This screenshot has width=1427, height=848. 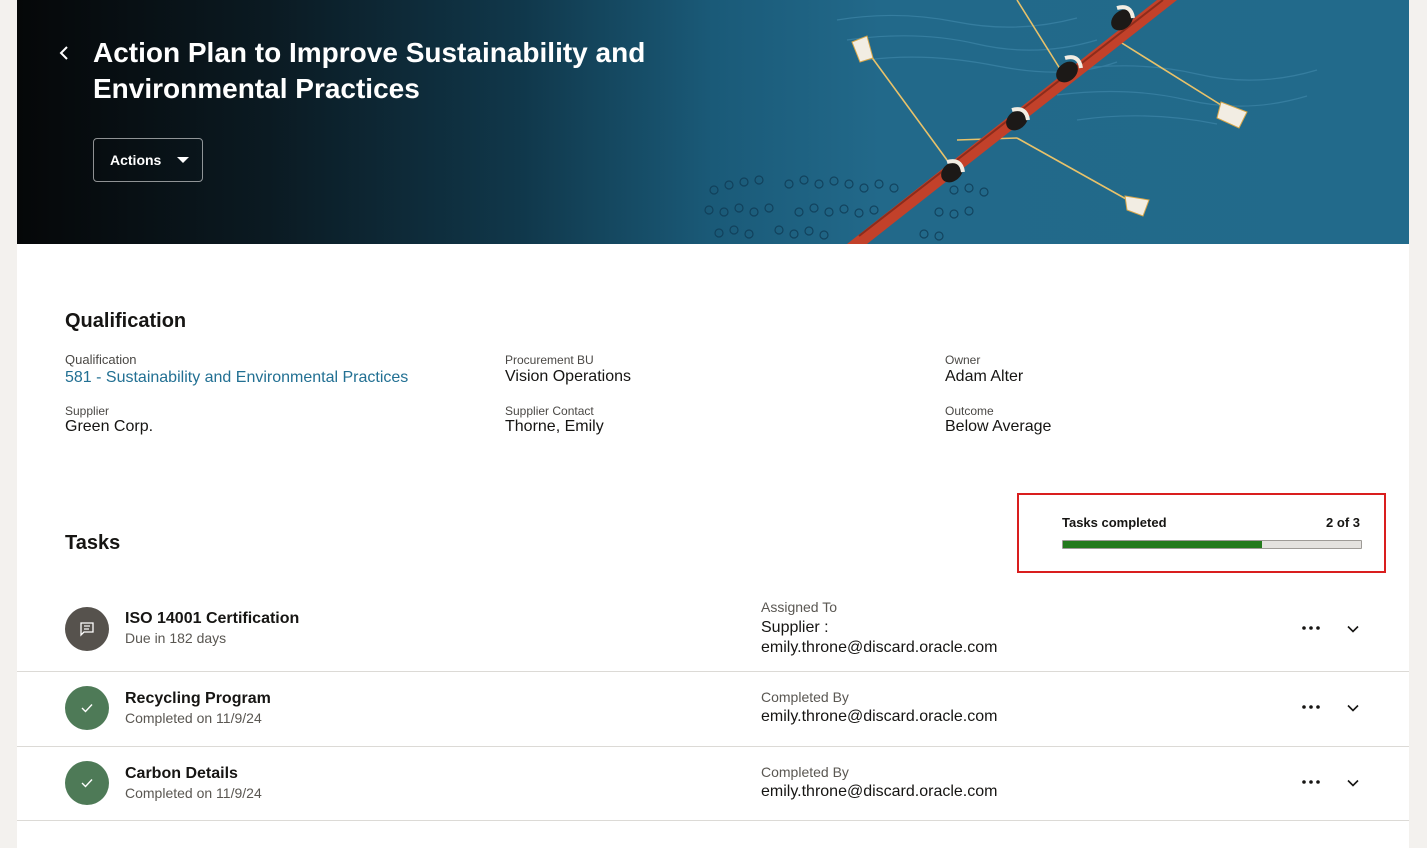 I want to click on outcome-label: Outcome, so click(x=969, y=411).